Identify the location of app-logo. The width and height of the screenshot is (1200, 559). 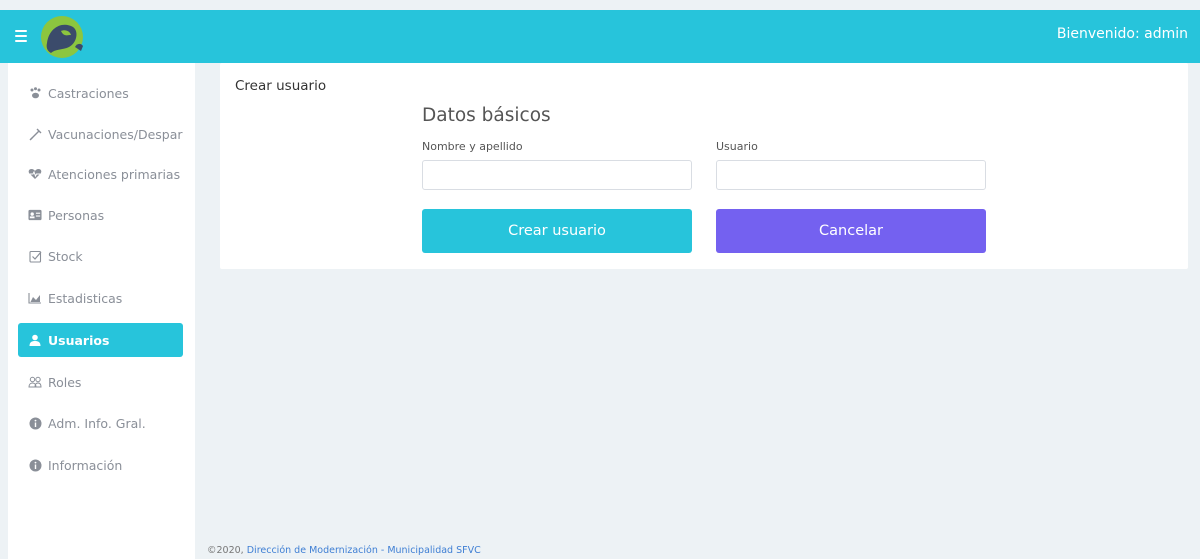
(62, 37).